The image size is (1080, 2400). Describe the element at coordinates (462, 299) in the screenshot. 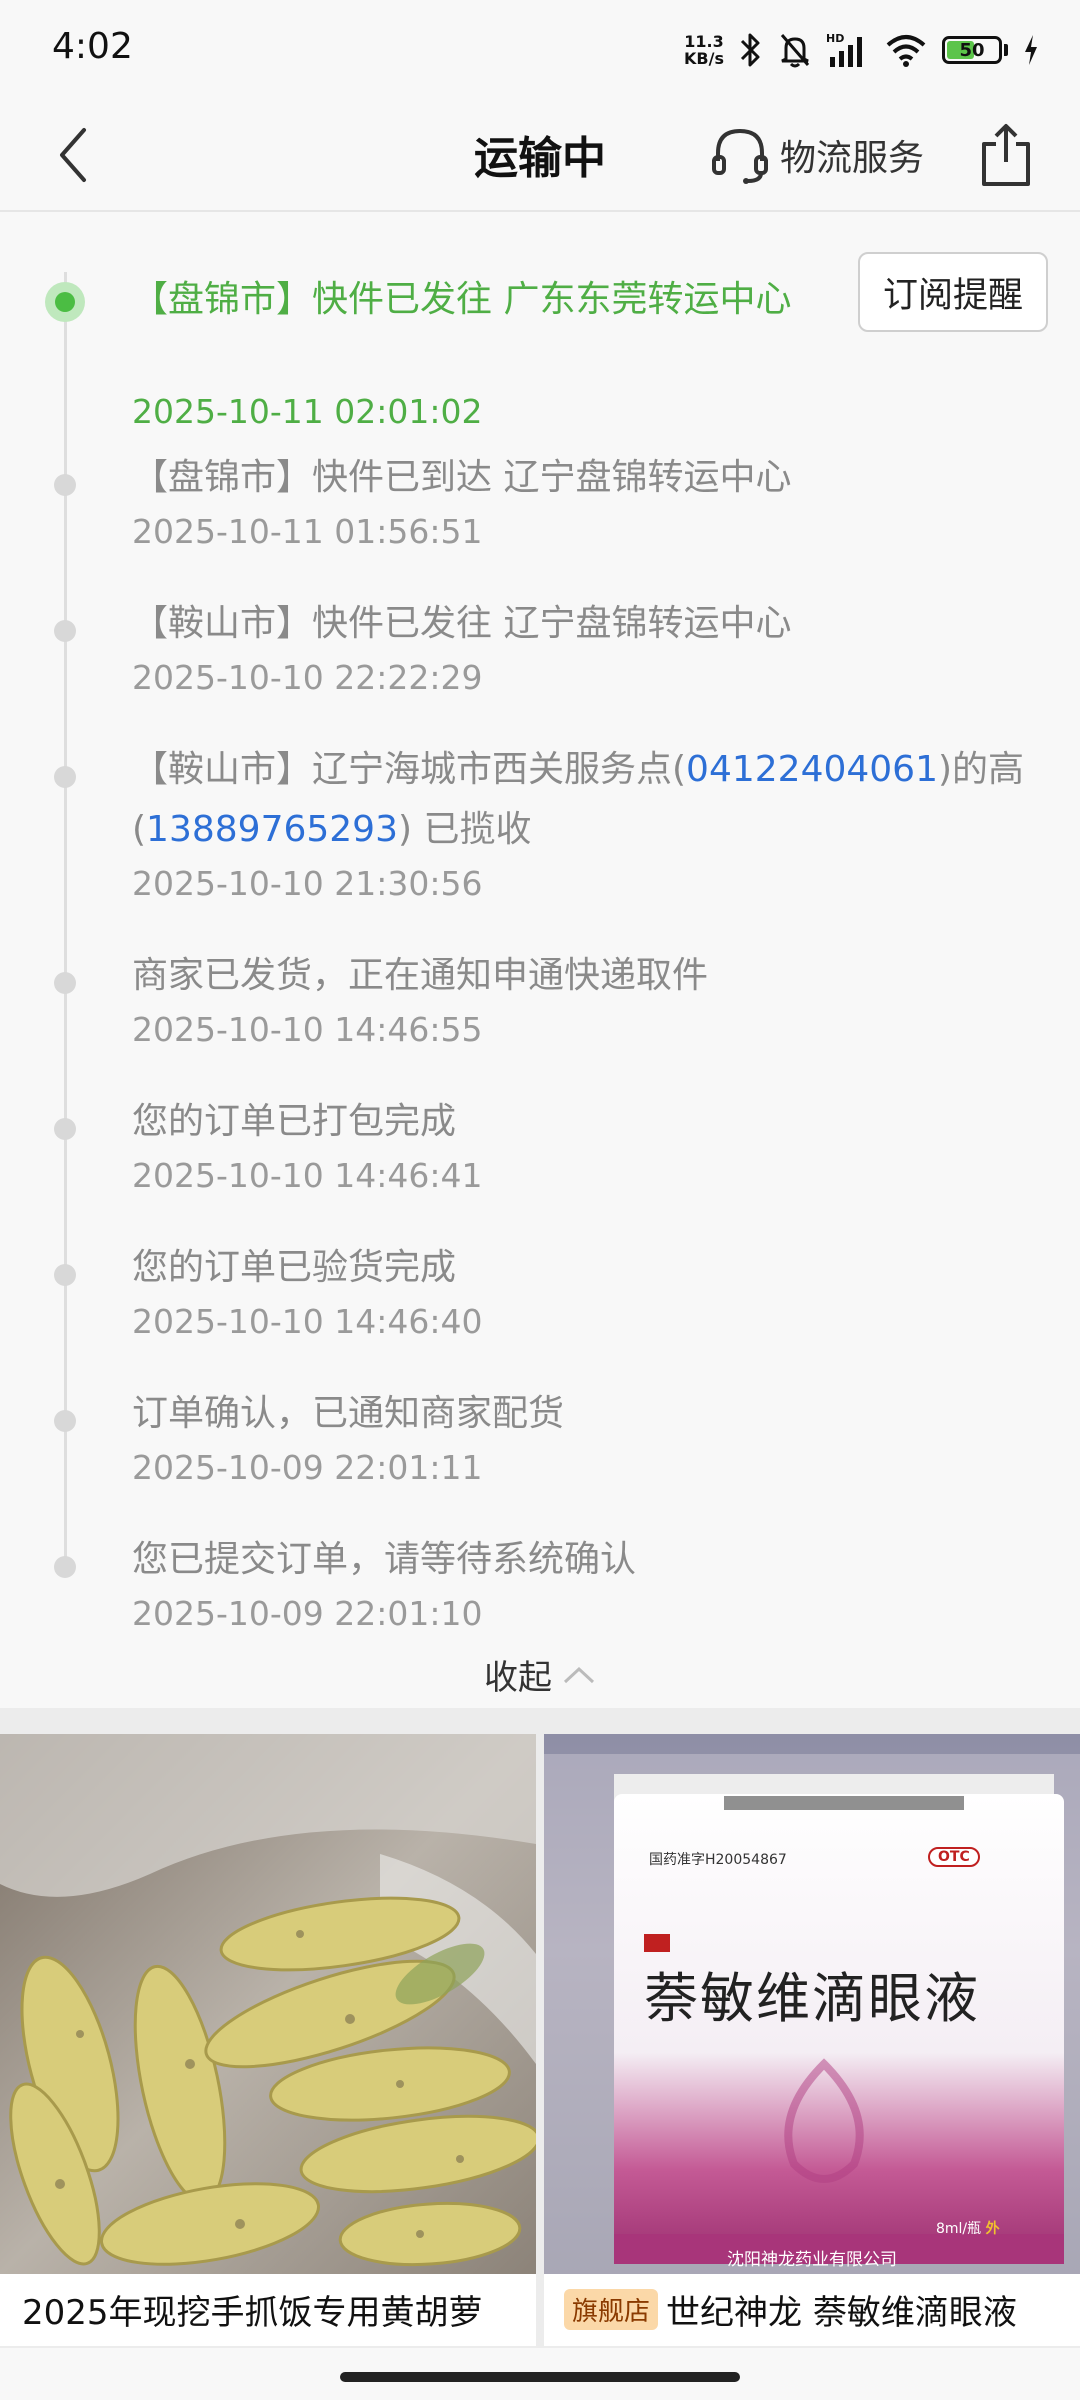

I see `event-text: 【盘锦市】快件已发往 广东东莞转运中心` at that location.